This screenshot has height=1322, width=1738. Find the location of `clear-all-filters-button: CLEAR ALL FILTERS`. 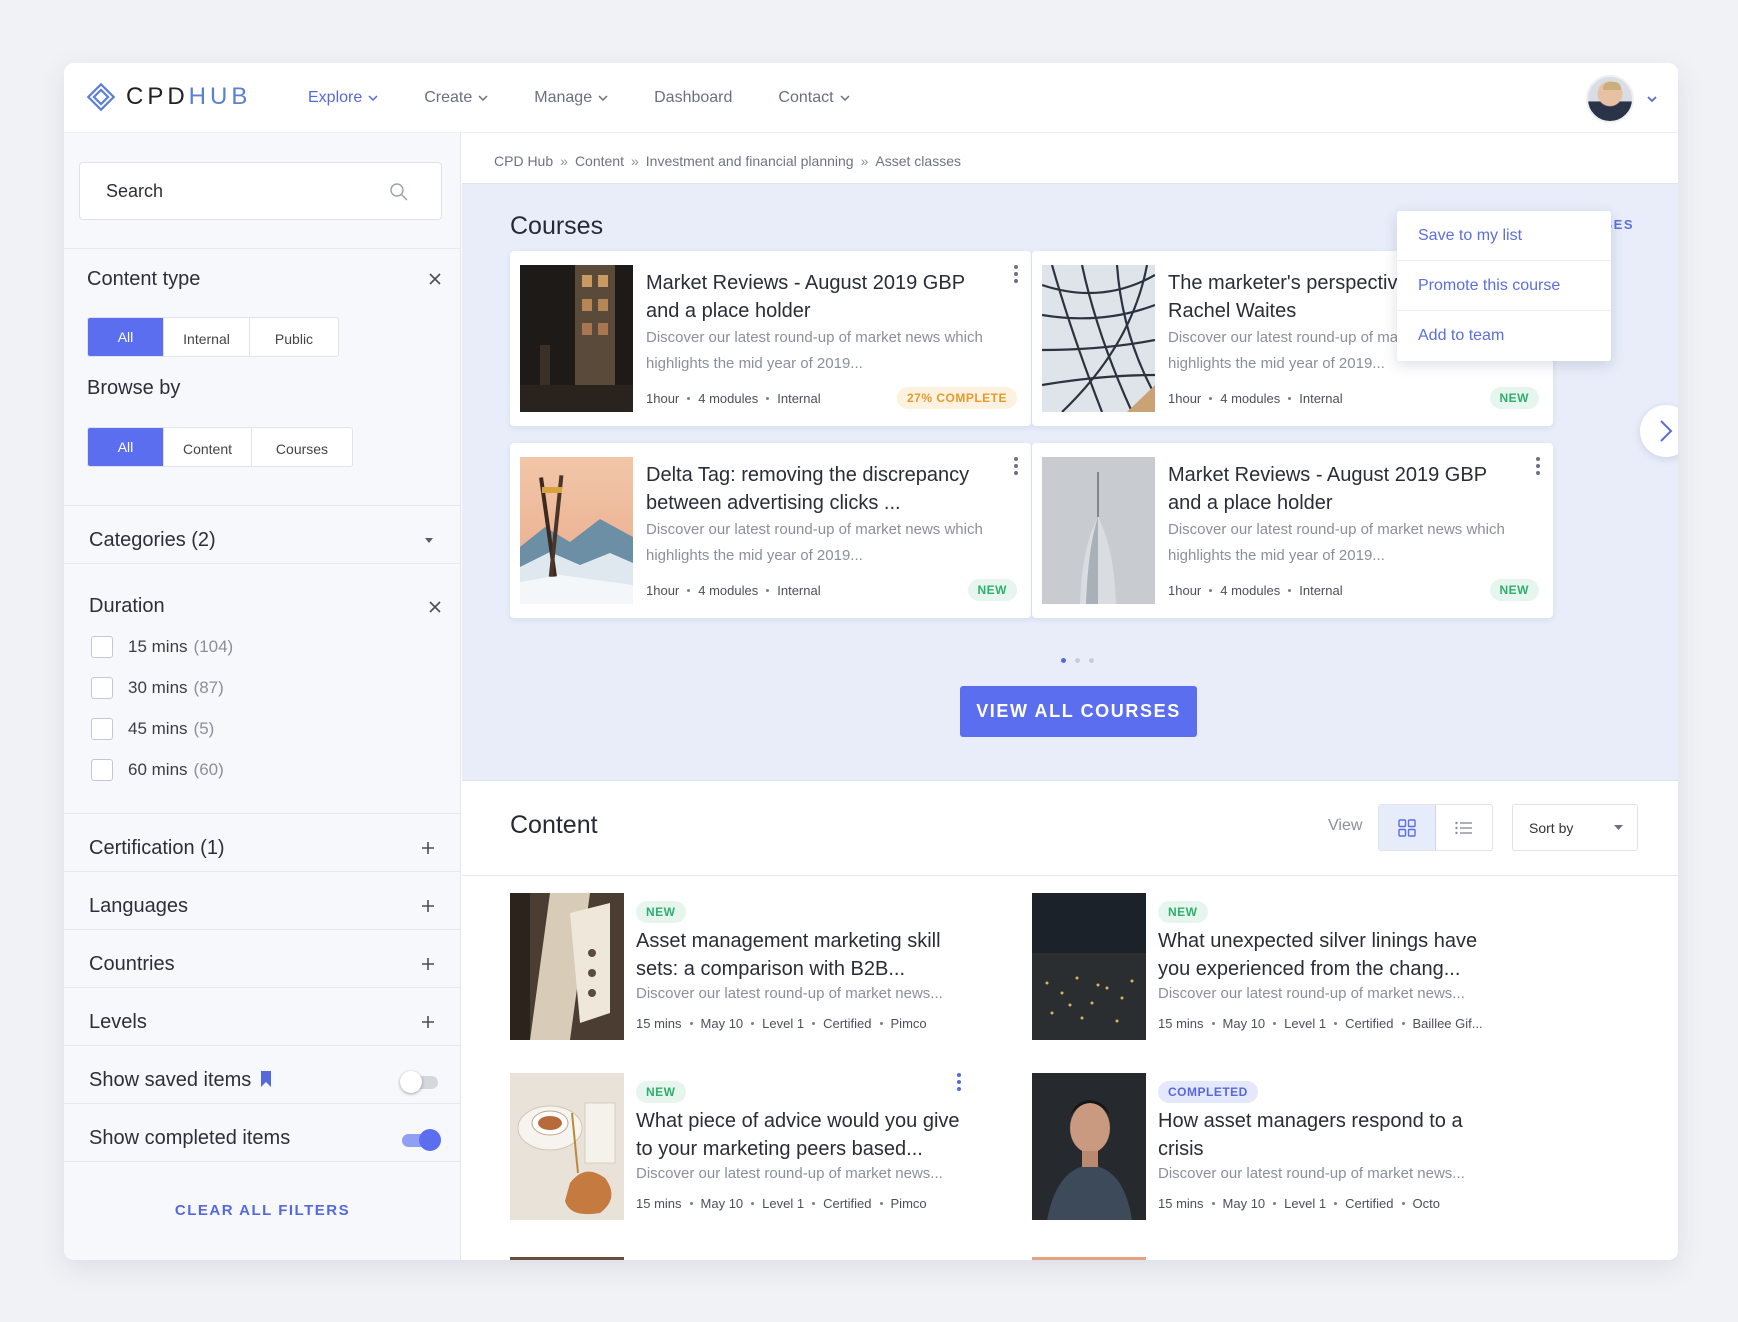

clear-all-filters-button: CLEAR ALL FILTERS is located at coordinates (262, 1210).